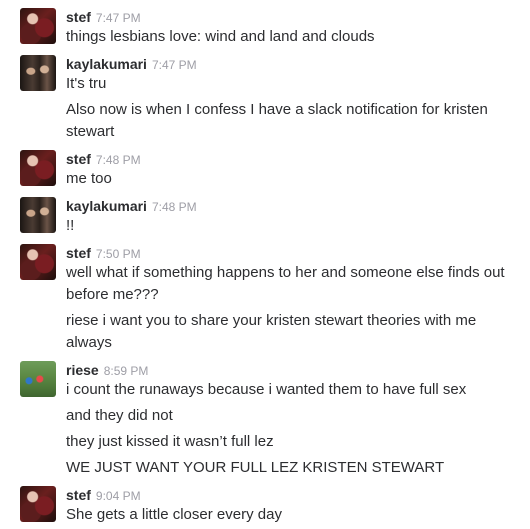 Image resolution: width=530 pixels, height=529 pixels. I want to click on message-text: me too, so click(89, 178).